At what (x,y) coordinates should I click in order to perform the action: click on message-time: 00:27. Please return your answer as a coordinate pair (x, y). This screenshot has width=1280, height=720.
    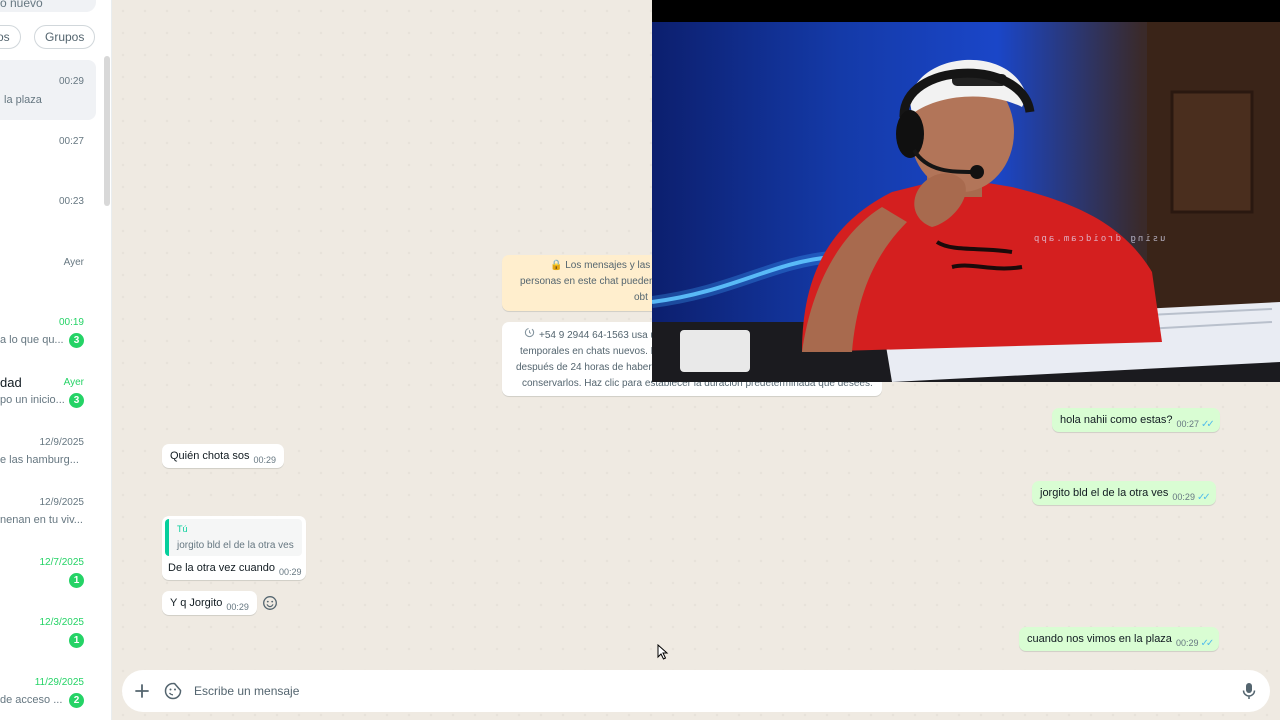
    Looking at the image, I should click on (1188, 424).